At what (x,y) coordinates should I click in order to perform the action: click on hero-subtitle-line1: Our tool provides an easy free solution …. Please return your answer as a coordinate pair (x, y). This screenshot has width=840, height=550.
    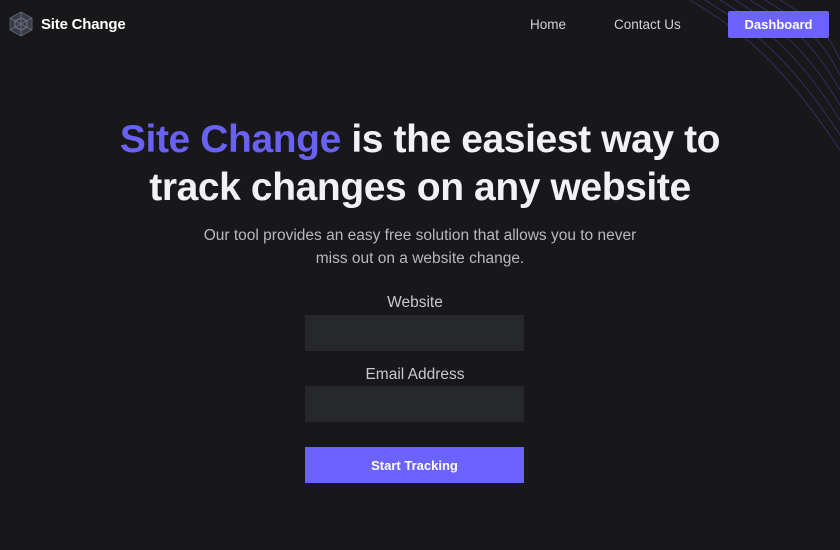
    Looking at the image, I should click on (420, 235).